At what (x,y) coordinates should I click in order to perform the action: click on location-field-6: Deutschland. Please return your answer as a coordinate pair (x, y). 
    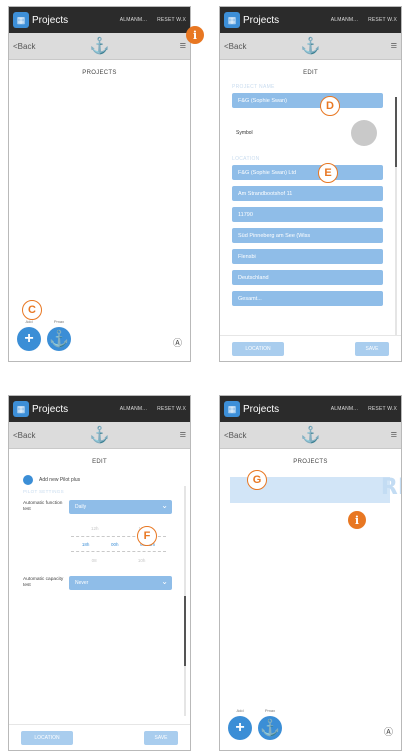
    Looking at the image, I should click on (307, 277).